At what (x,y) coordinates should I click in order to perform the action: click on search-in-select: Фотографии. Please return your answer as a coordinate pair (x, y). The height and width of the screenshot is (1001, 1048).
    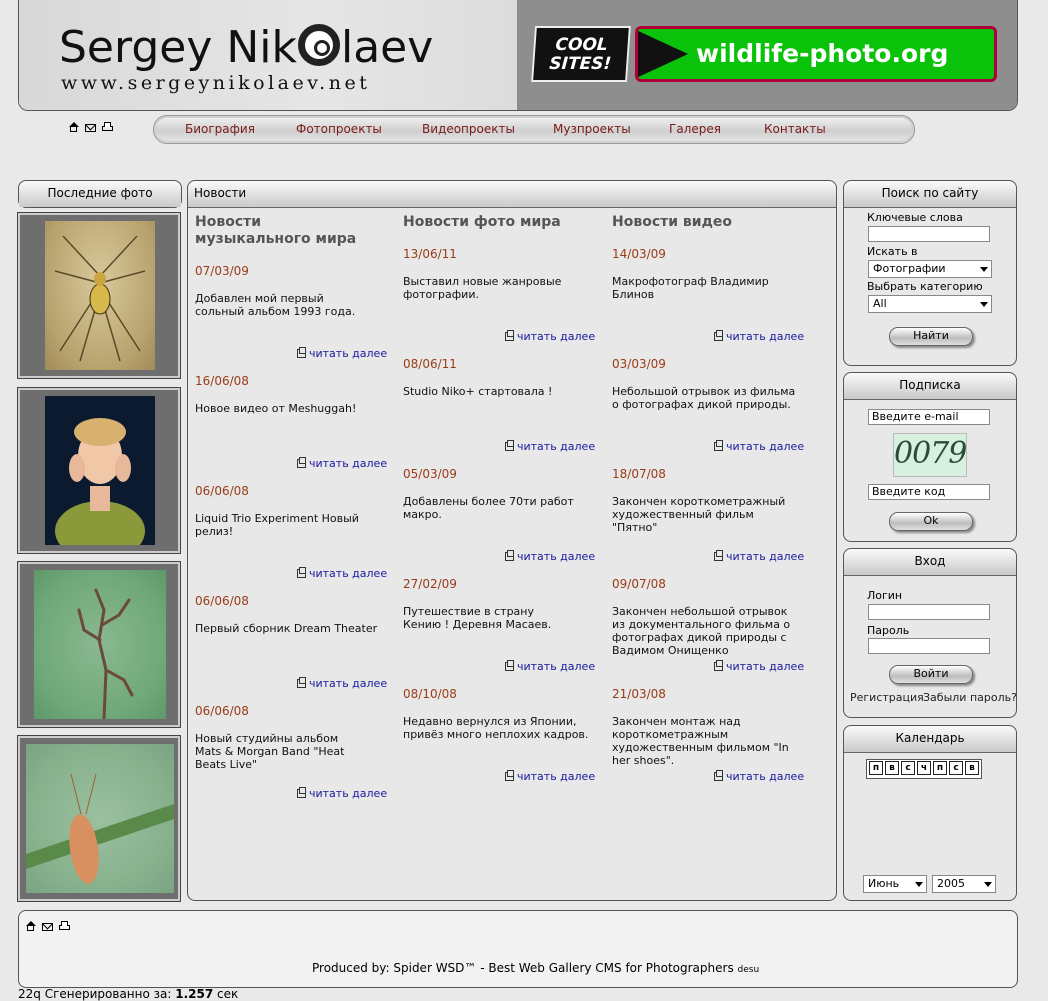
    Looking at the image, I should click on (930, 269).